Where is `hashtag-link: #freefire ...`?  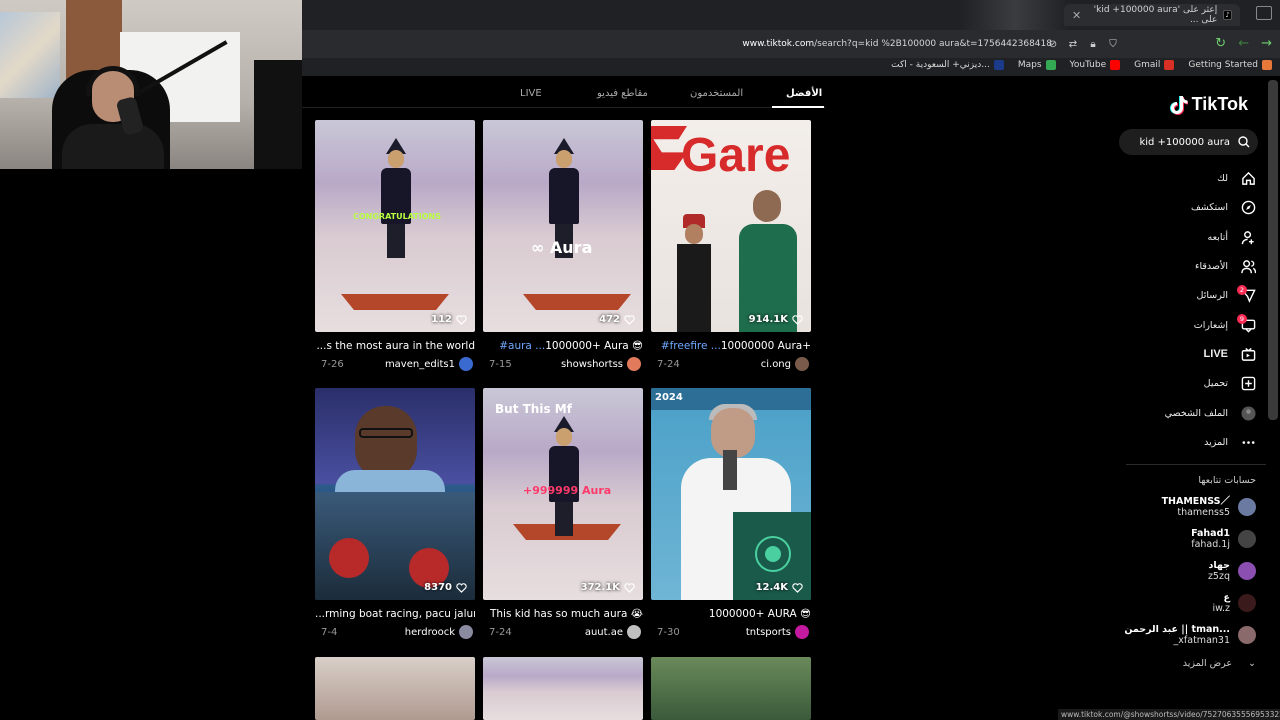 hashtag-link: #freefire ... is located at coordinates (691, 346).